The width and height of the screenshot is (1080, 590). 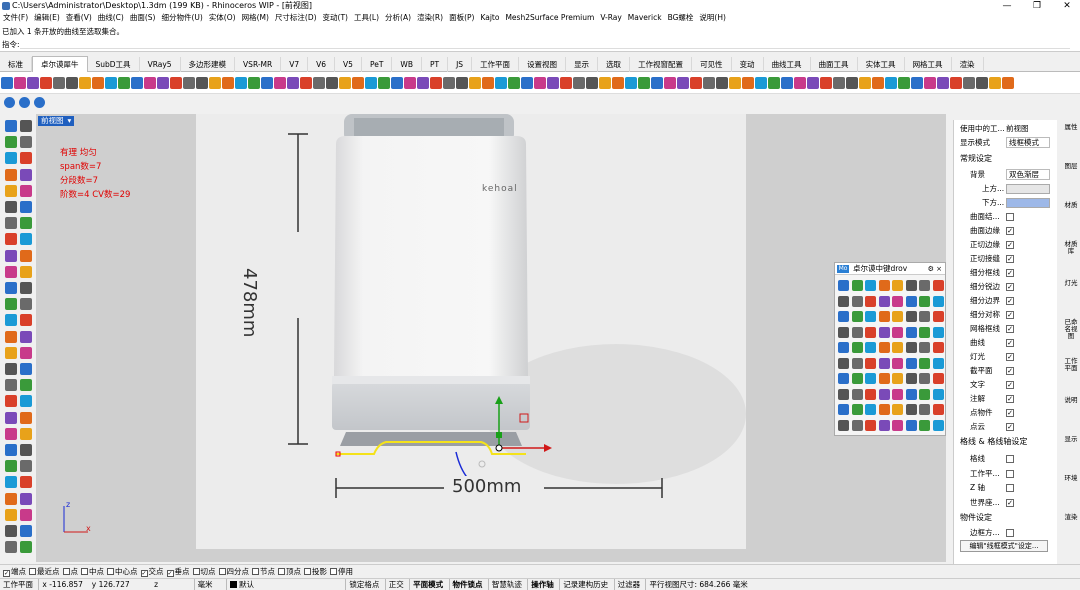 What do you see at coordinates (1004, 371) in the screenshot?
I see `display-option-row: 截平面 ✓` at bounding box center [1004, 371].